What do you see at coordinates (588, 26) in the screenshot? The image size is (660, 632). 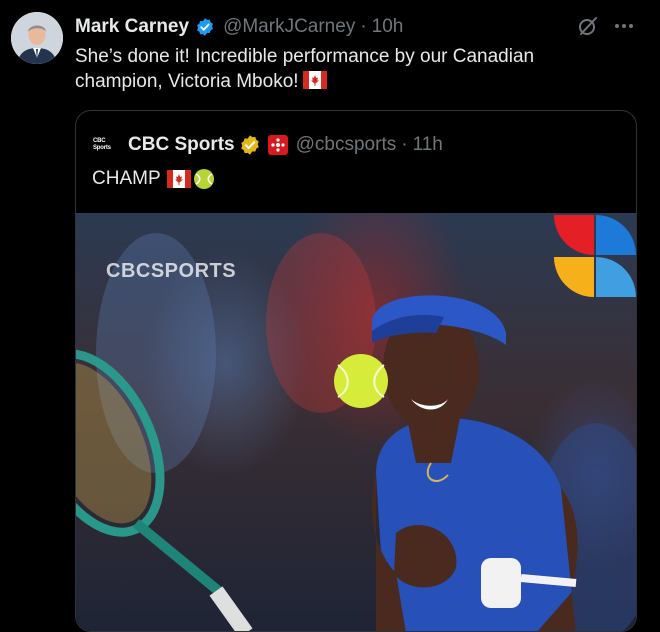 I see `grok-icon` at bounding box center [588, 26].